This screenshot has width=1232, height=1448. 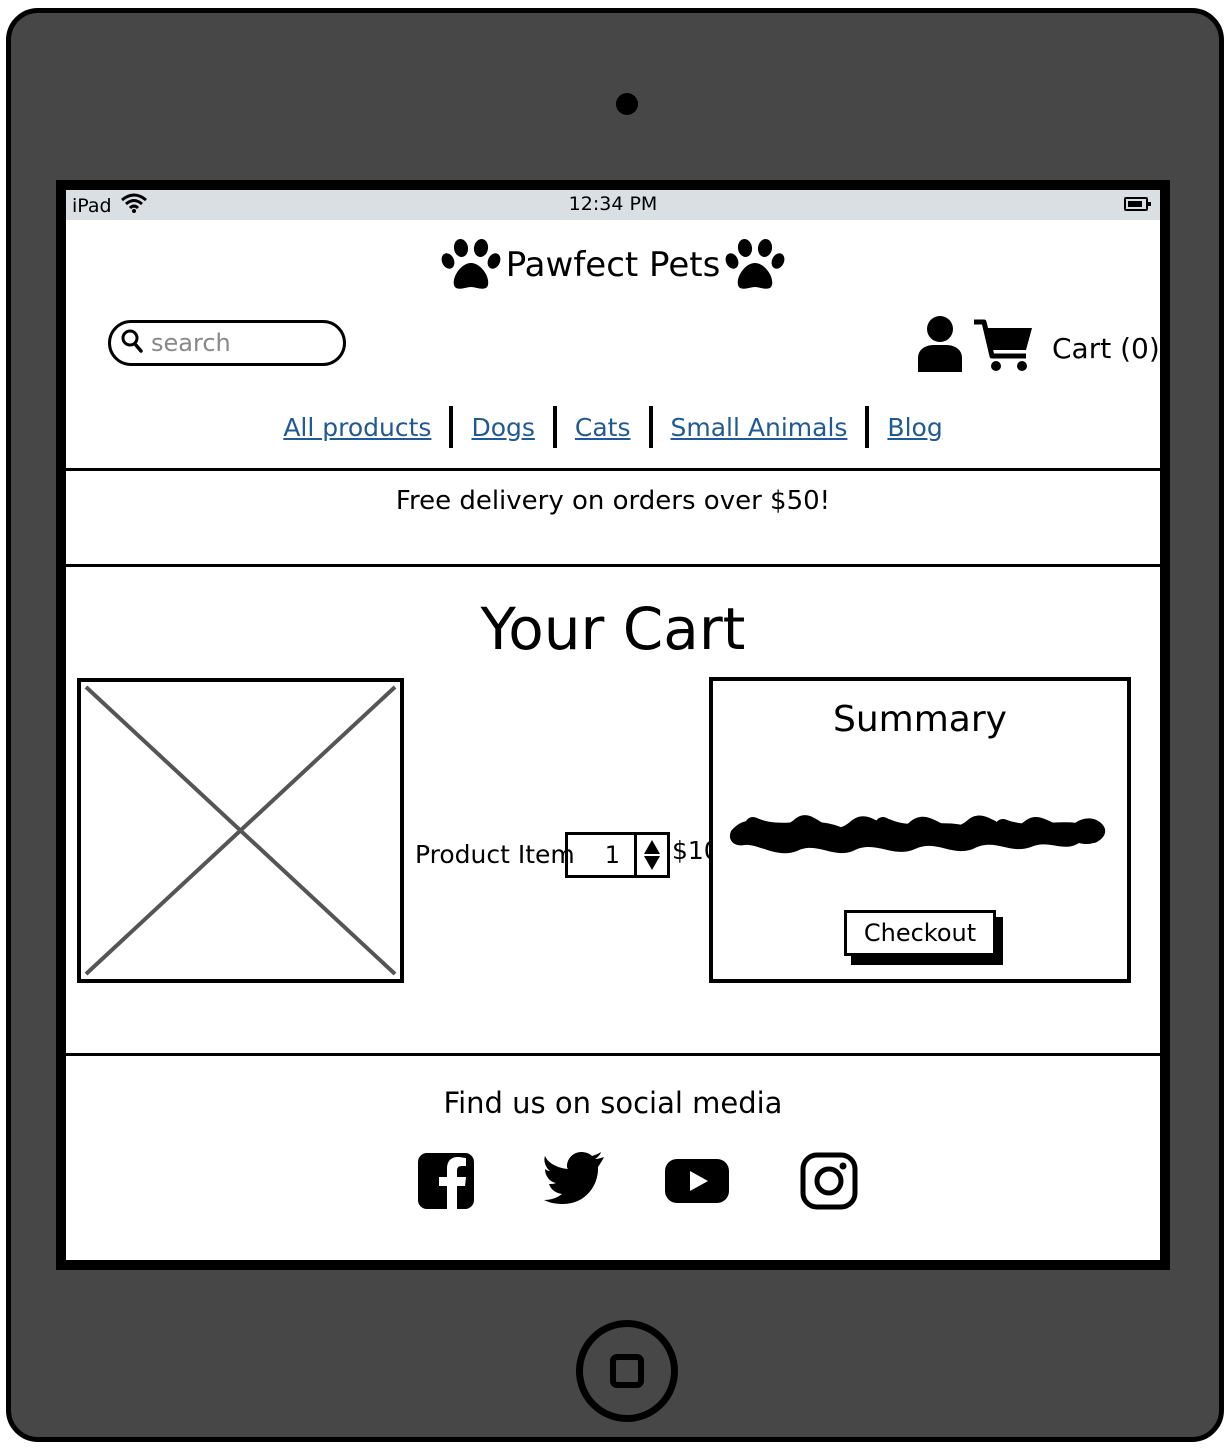 What do you see at coordinates (613, 501) in the screenshot?
I see `promo-banner: Free delivery on orders over $50!` at bounding box center [613, 501].